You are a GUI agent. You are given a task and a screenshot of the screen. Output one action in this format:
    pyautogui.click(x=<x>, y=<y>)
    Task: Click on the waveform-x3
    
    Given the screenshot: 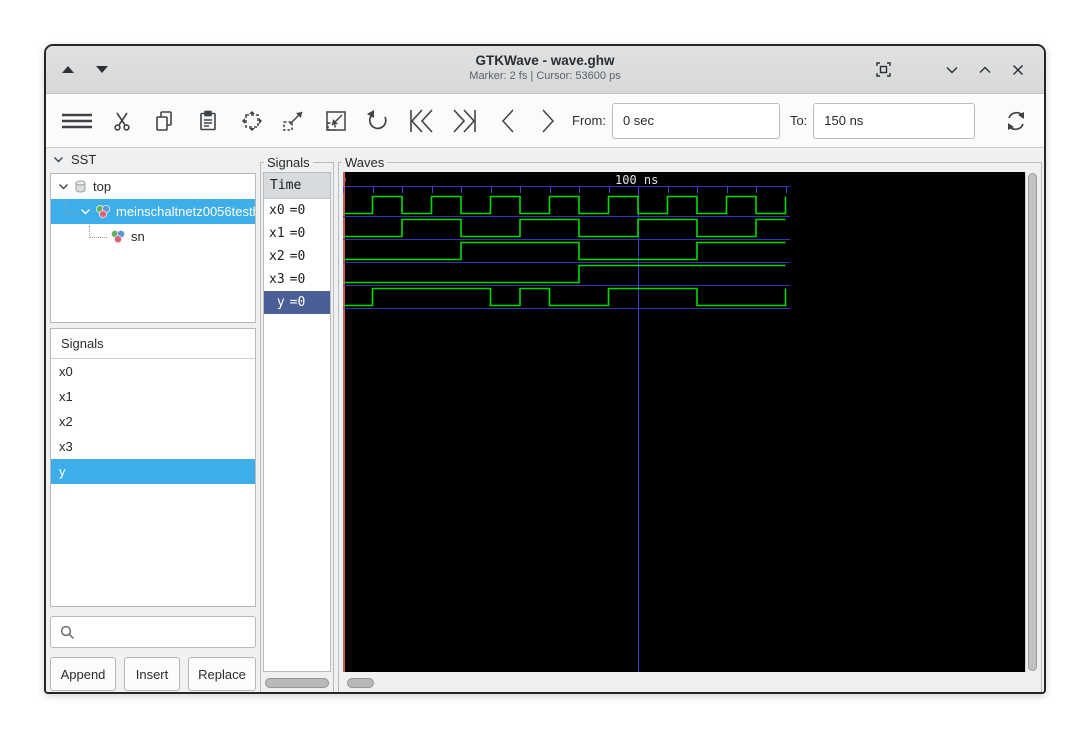 What is the action you would take?
    pyautogui.click(x=566, y=275)
    